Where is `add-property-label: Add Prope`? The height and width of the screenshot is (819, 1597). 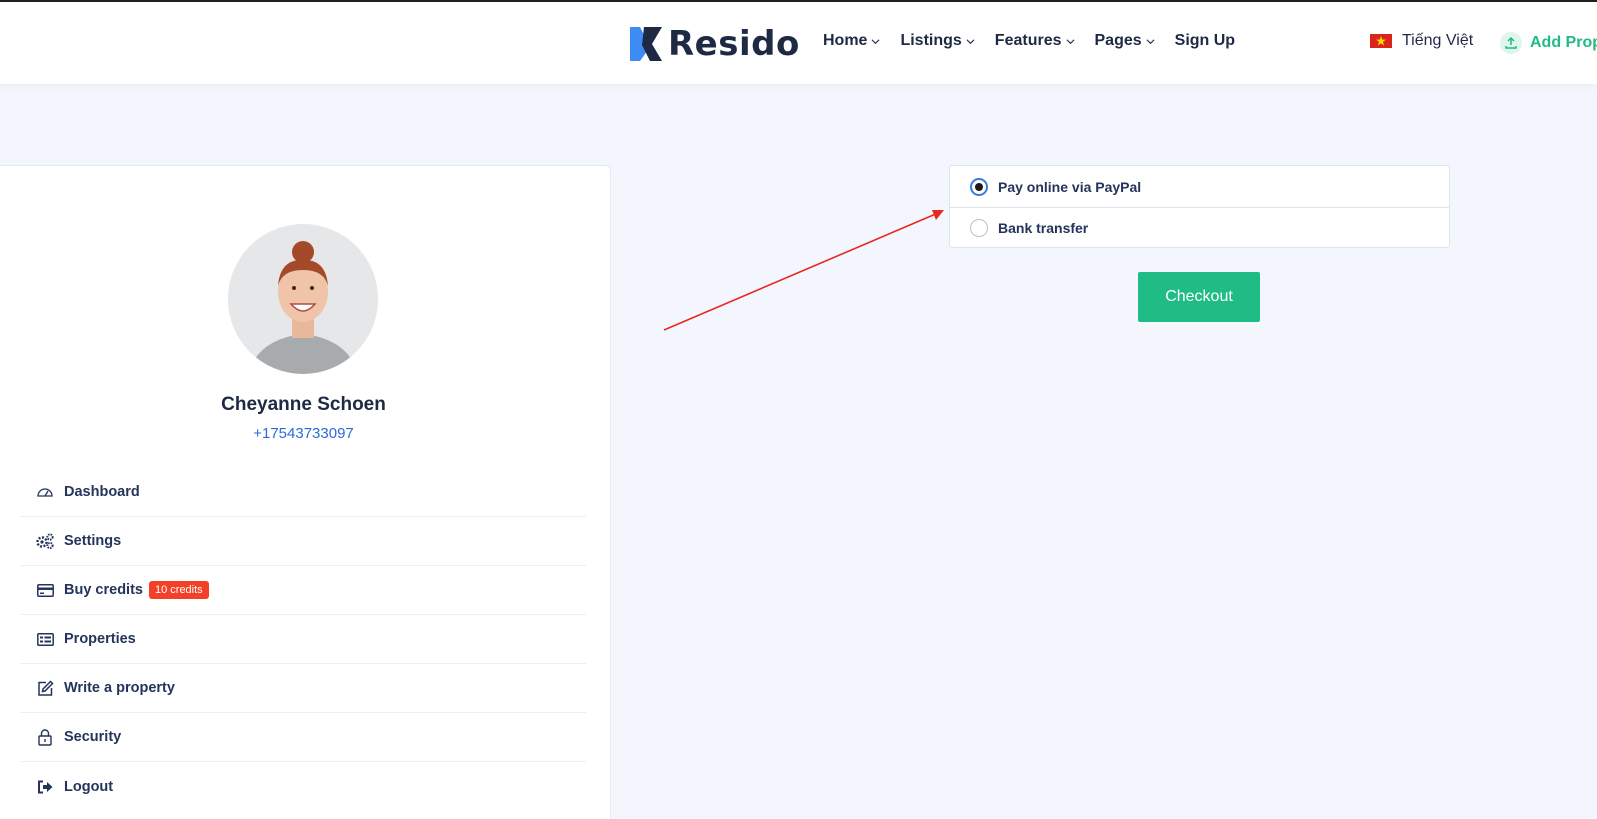
add-property-label: Add Prope is located at coordinates (1563, 42).